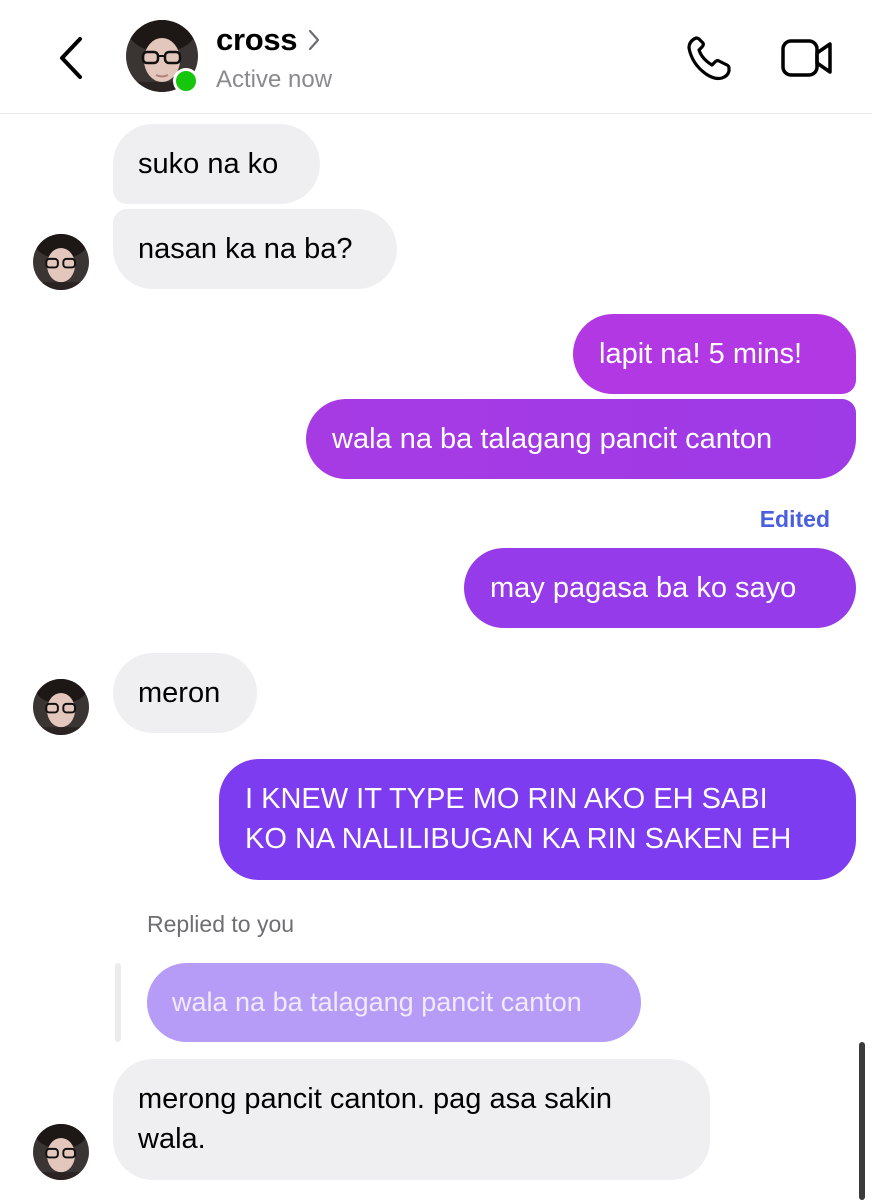 The image size is (872, 1200). I want to click on active-status: Active now, so click(274, 79).